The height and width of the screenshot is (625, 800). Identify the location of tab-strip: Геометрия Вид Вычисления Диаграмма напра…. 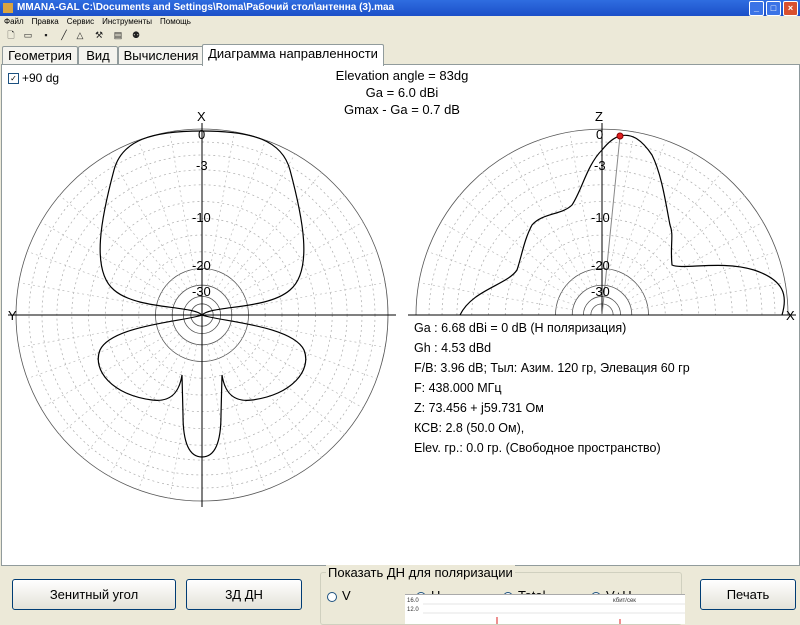
(400, 55).